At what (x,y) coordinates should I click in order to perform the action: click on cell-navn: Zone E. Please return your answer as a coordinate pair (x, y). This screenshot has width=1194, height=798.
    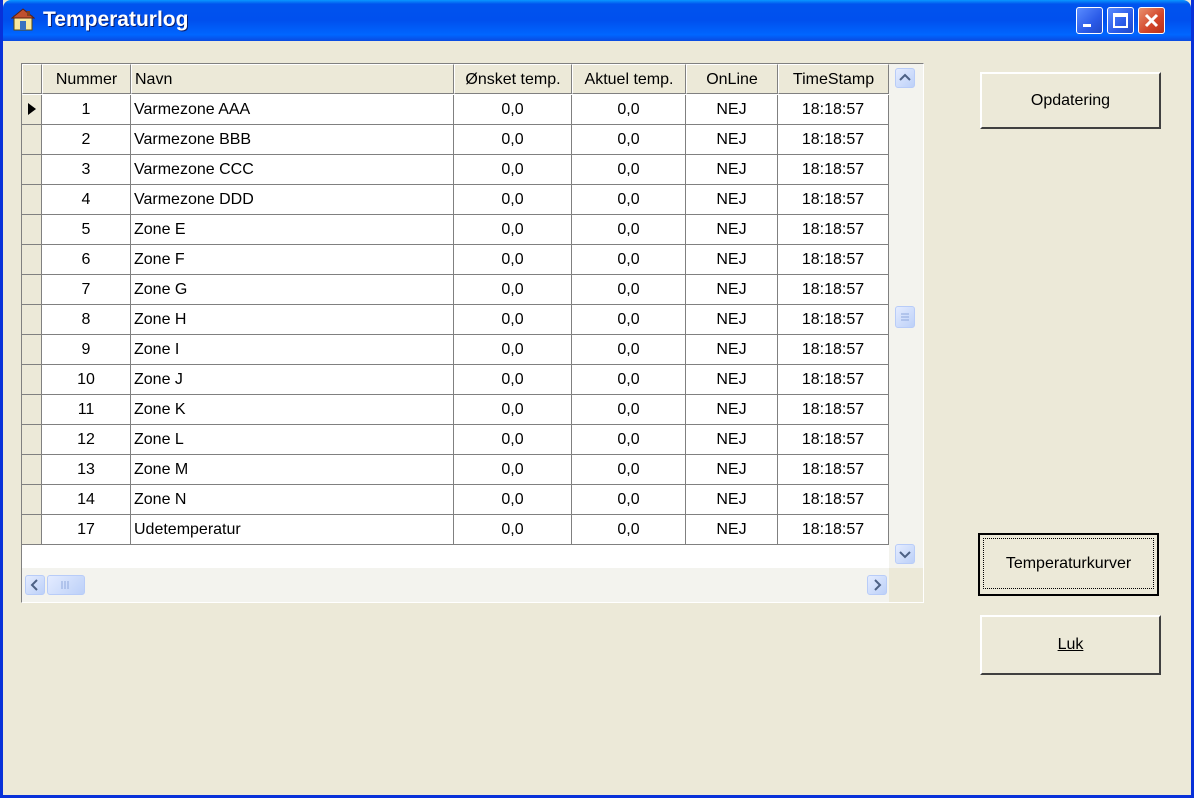
    Looking at the image, I should click on (292, 230).